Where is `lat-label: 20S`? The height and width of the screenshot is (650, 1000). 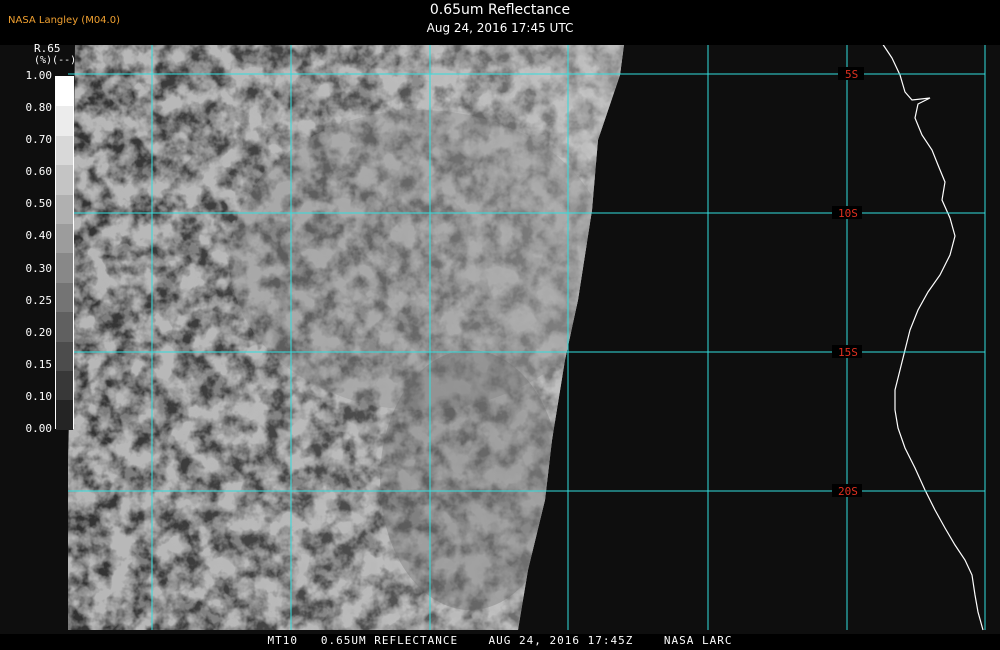 lat-label: 20S is located at coordinates (848, 491).